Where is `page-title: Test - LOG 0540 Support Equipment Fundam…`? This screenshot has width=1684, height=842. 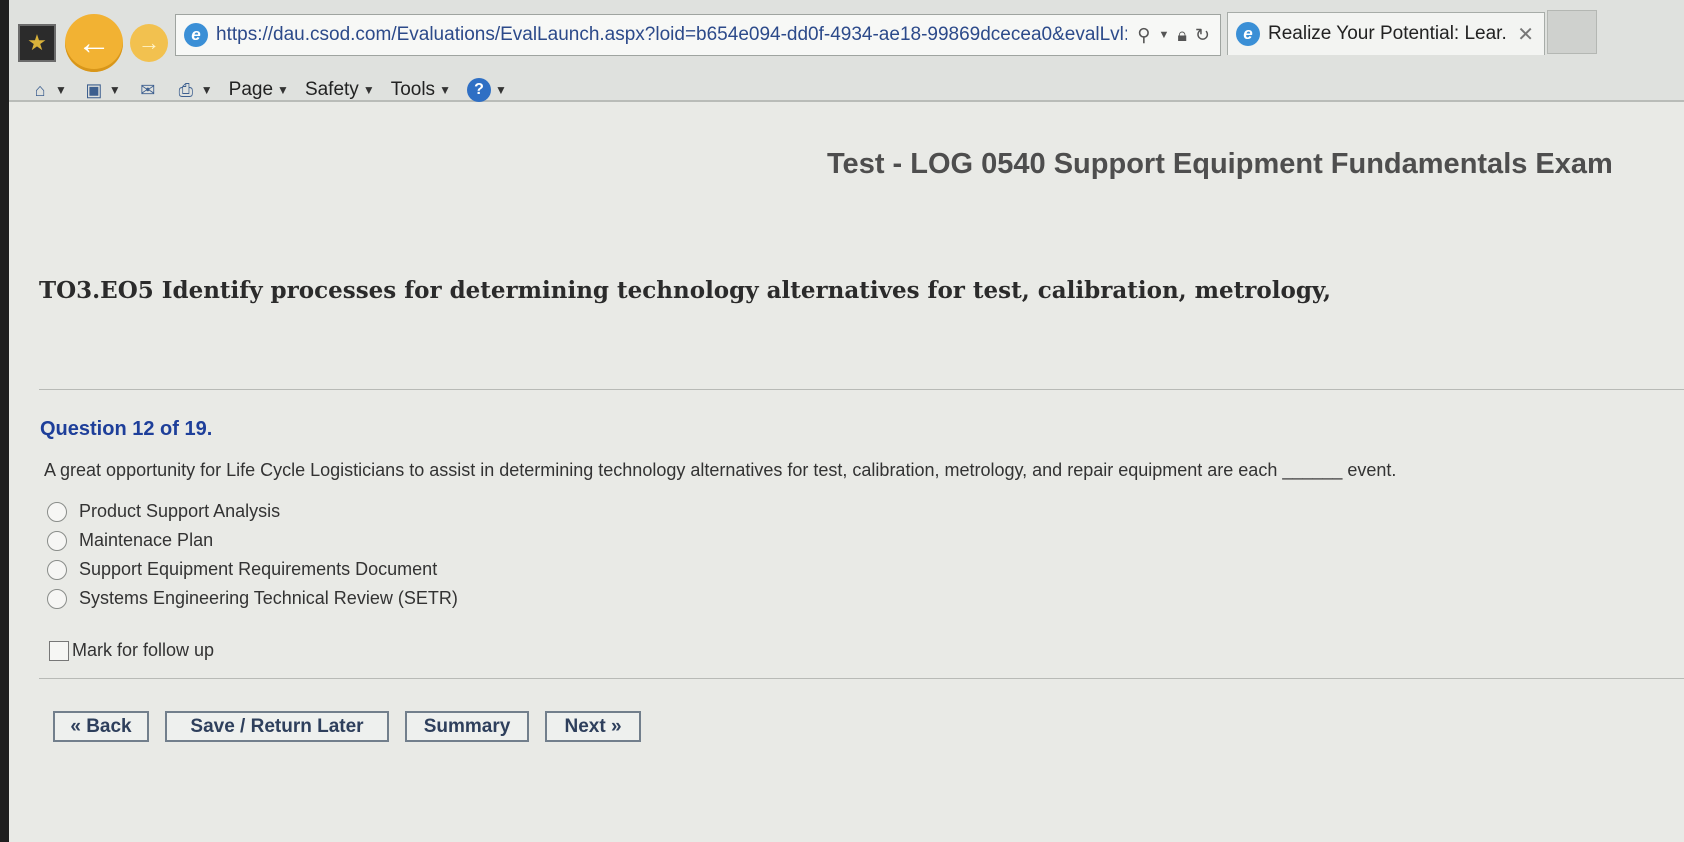
page-title: Test - LOG 0540 Support Equipment Fundam… is located at coordinates (1220, 164).